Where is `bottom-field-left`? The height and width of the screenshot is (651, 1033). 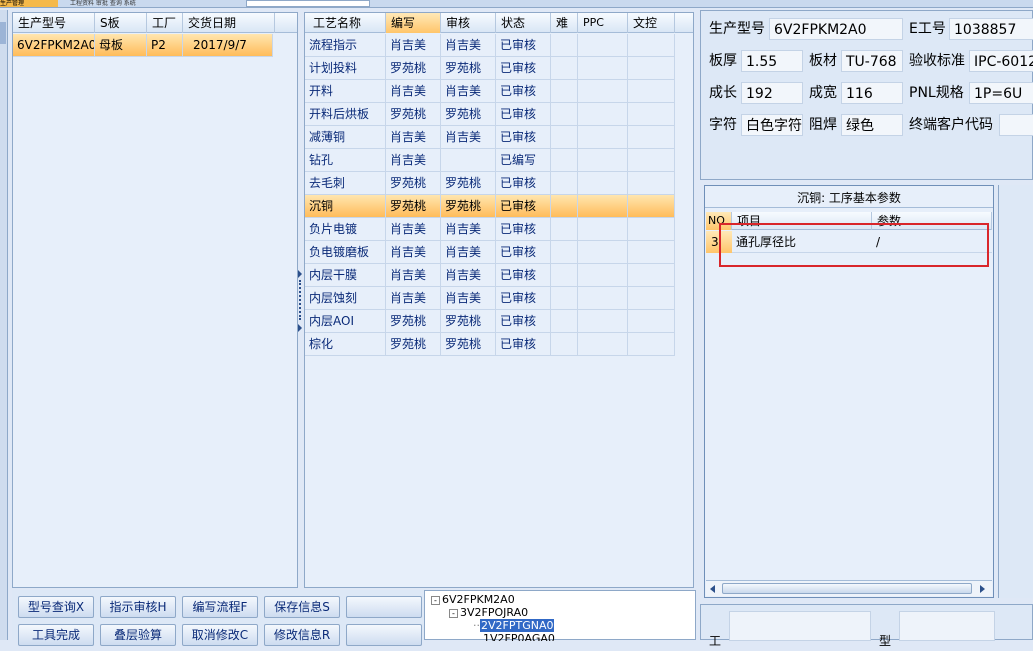
bottom-field-left is located at coordinates (800, 626).